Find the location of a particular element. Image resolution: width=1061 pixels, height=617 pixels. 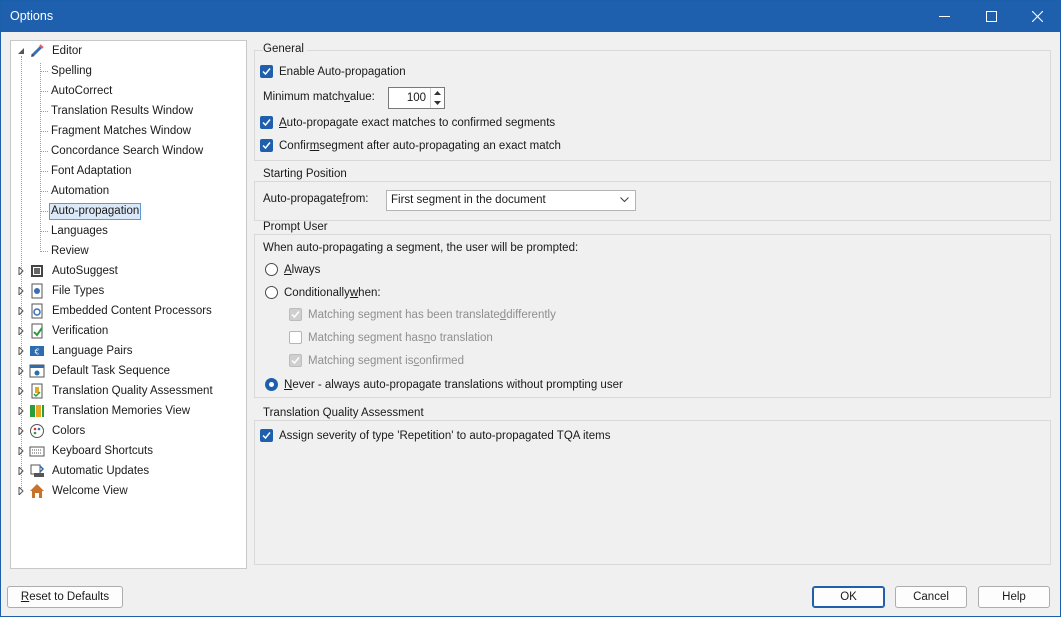

tree-item: Welcome View is located at coordinates (73, 491).